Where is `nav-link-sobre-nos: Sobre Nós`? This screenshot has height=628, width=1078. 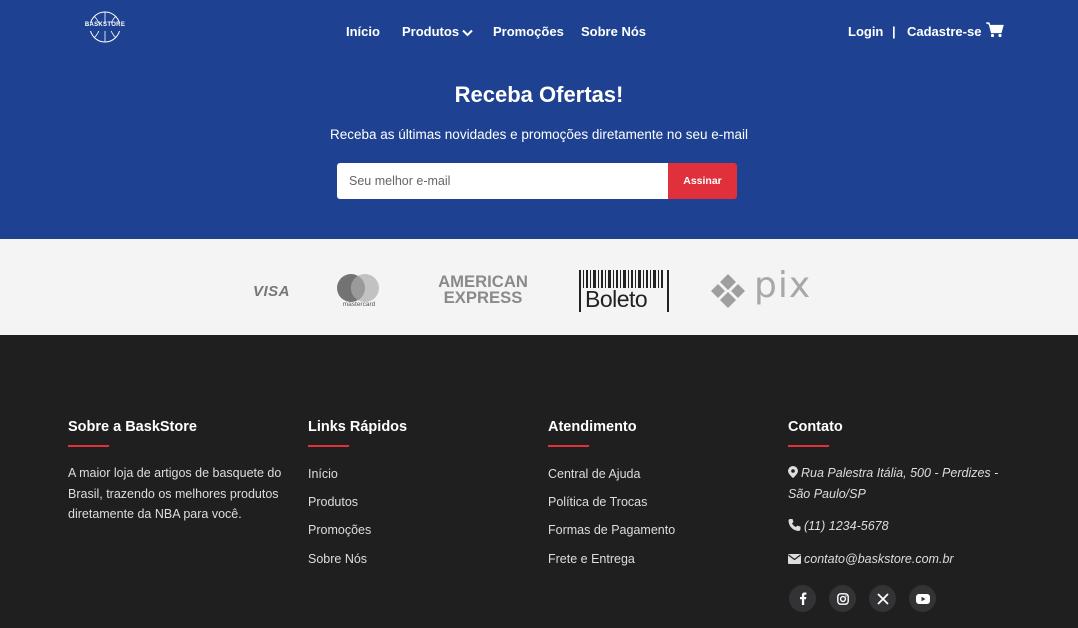
nav-link-sobre-nos: Sobre Nós is located at coordinates (613, 31).